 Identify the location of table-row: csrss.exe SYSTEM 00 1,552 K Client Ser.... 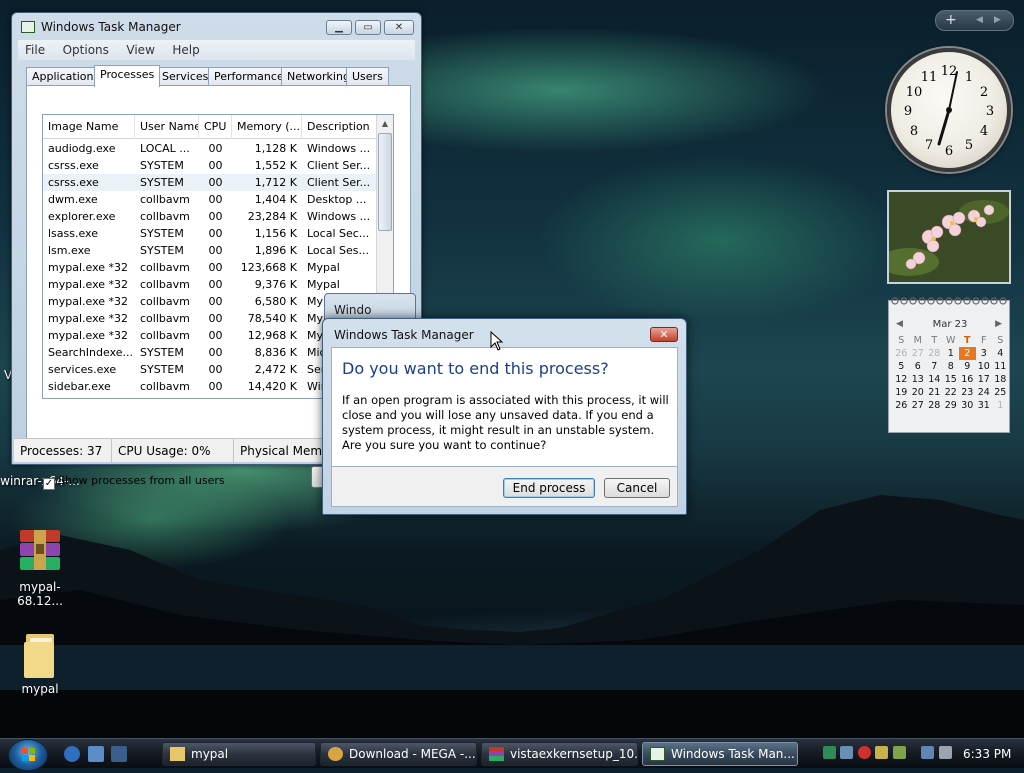
(210, 165).